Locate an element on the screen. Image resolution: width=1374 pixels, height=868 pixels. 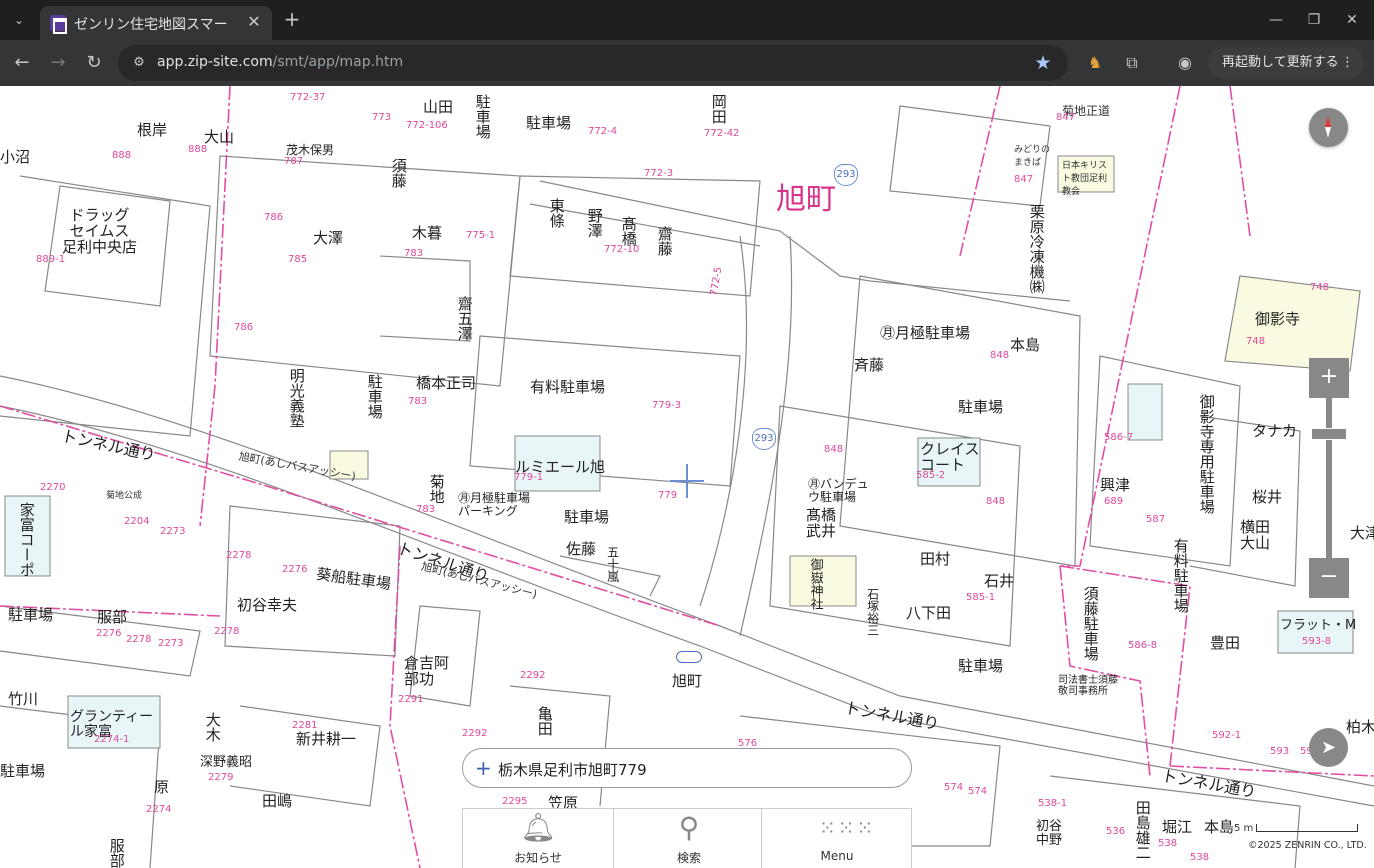
zoom-slider-track is located at coordinates (1329, 478).